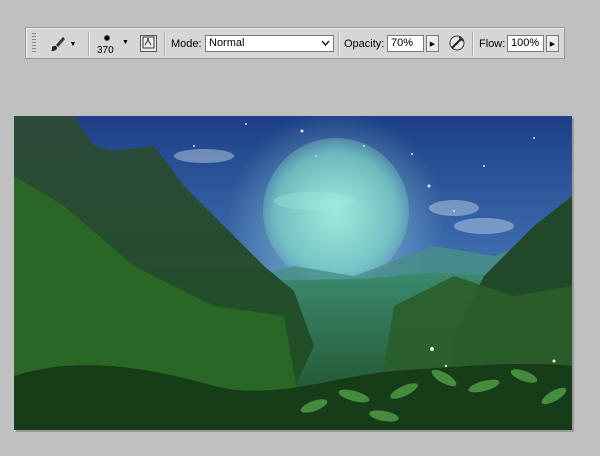  I want to click on tool-preset-picker: ▼, so click(62, 44).